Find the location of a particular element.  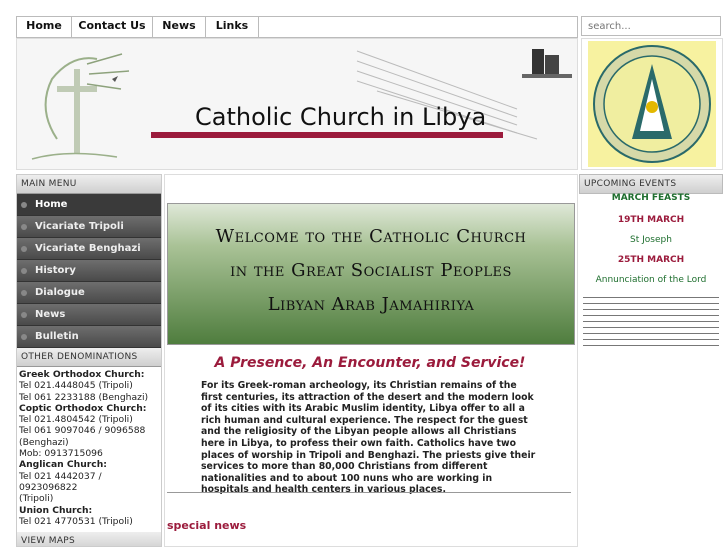

menu-item-vicariate-tripoli: Vicariate Tripoli is located at coordinates (89, 227).